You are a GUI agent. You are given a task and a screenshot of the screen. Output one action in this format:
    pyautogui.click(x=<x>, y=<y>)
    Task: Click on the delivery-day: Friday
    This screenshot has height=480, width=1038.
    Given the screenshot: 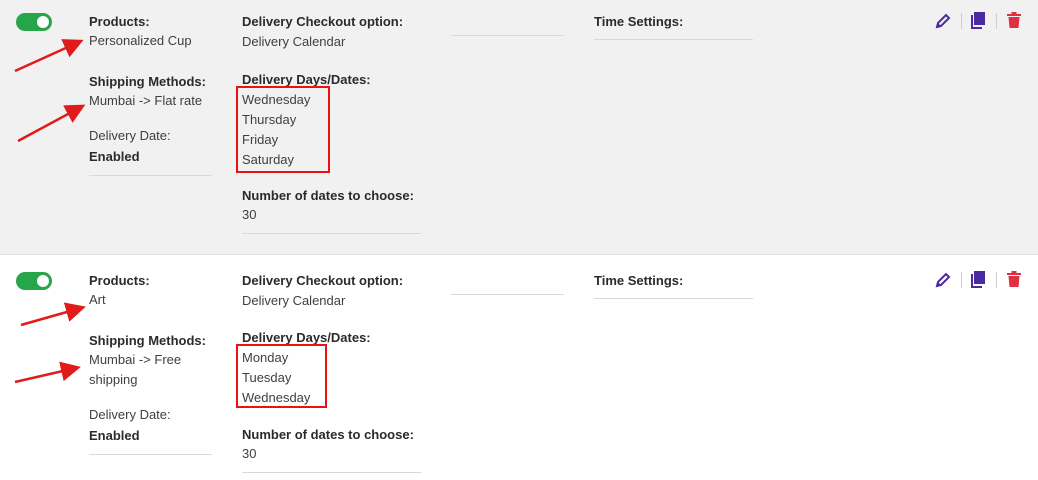 What is the action you would take?
    pyautogui.click(x=260, y=139)
    